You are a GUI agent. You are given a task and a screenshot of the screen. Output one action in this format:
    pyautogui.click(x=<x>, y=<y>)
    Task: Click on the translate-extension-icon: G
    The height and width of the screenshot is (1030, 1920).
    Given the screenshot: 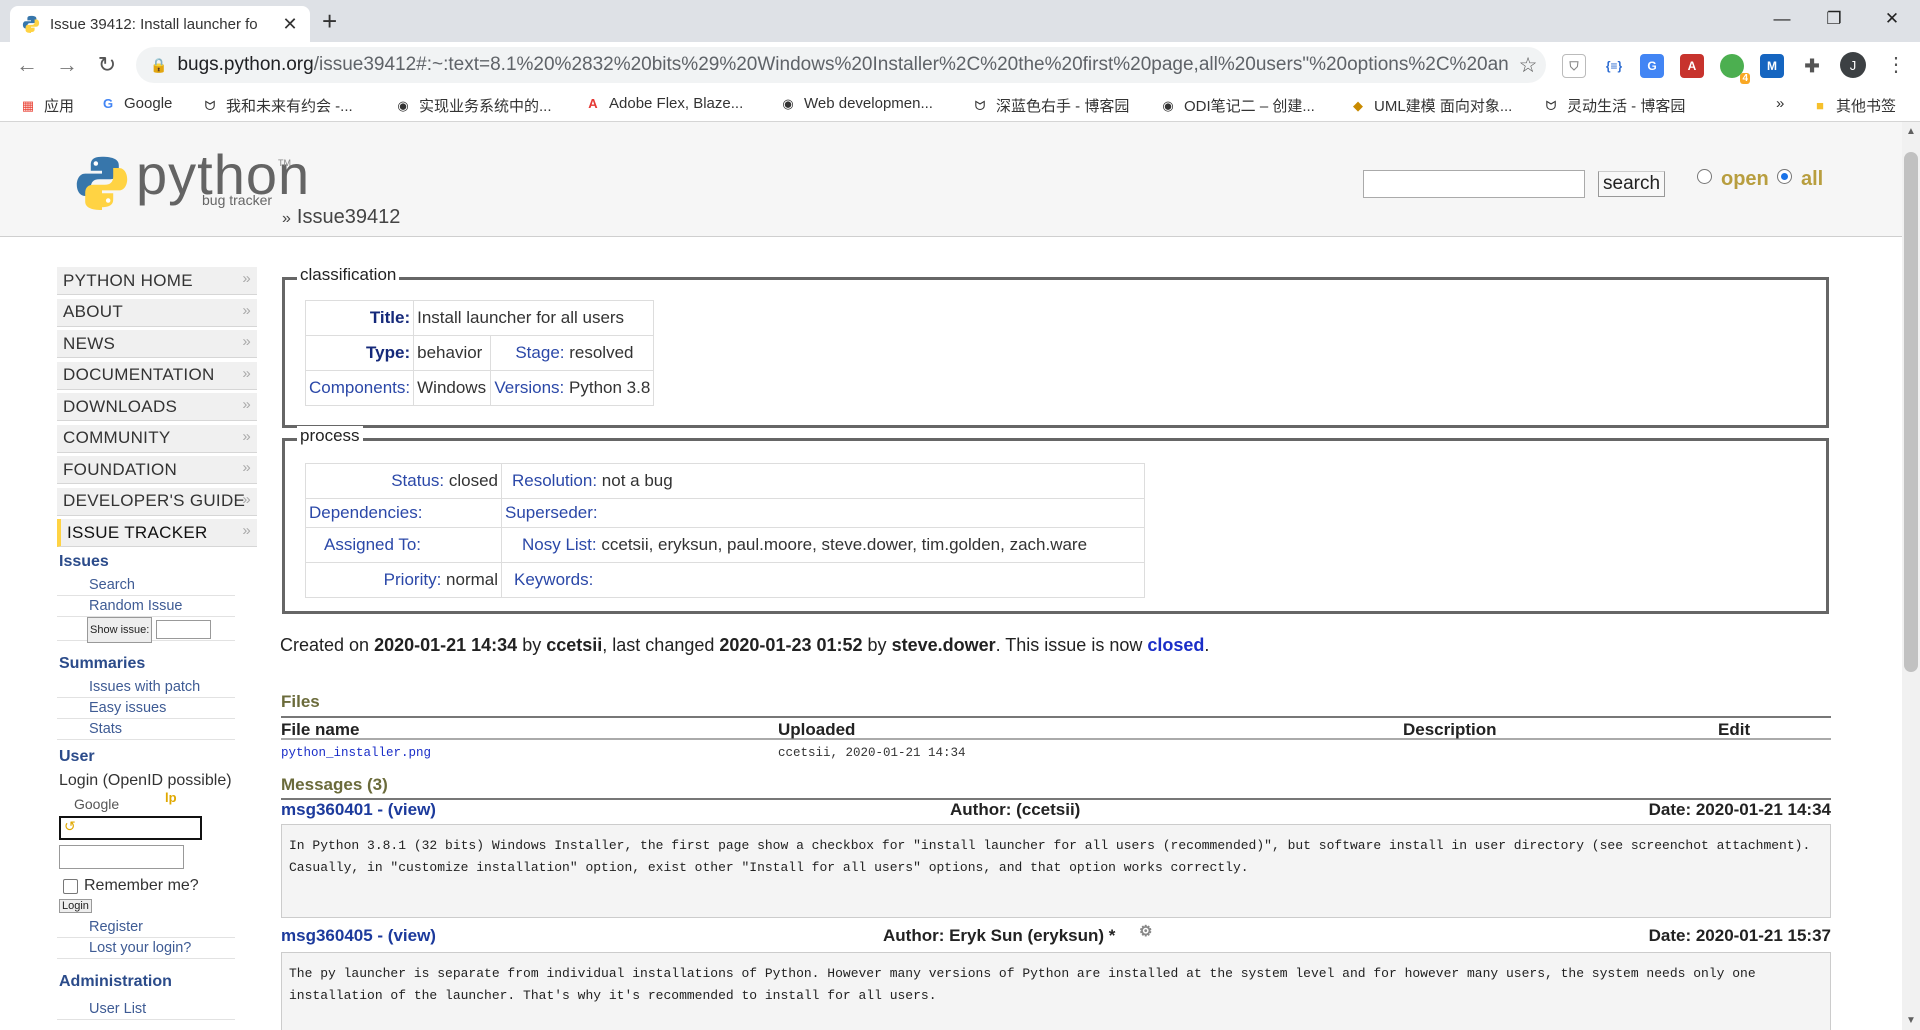 What is the action you would take?
    pyautogui.click(x=1652, y=66)
    